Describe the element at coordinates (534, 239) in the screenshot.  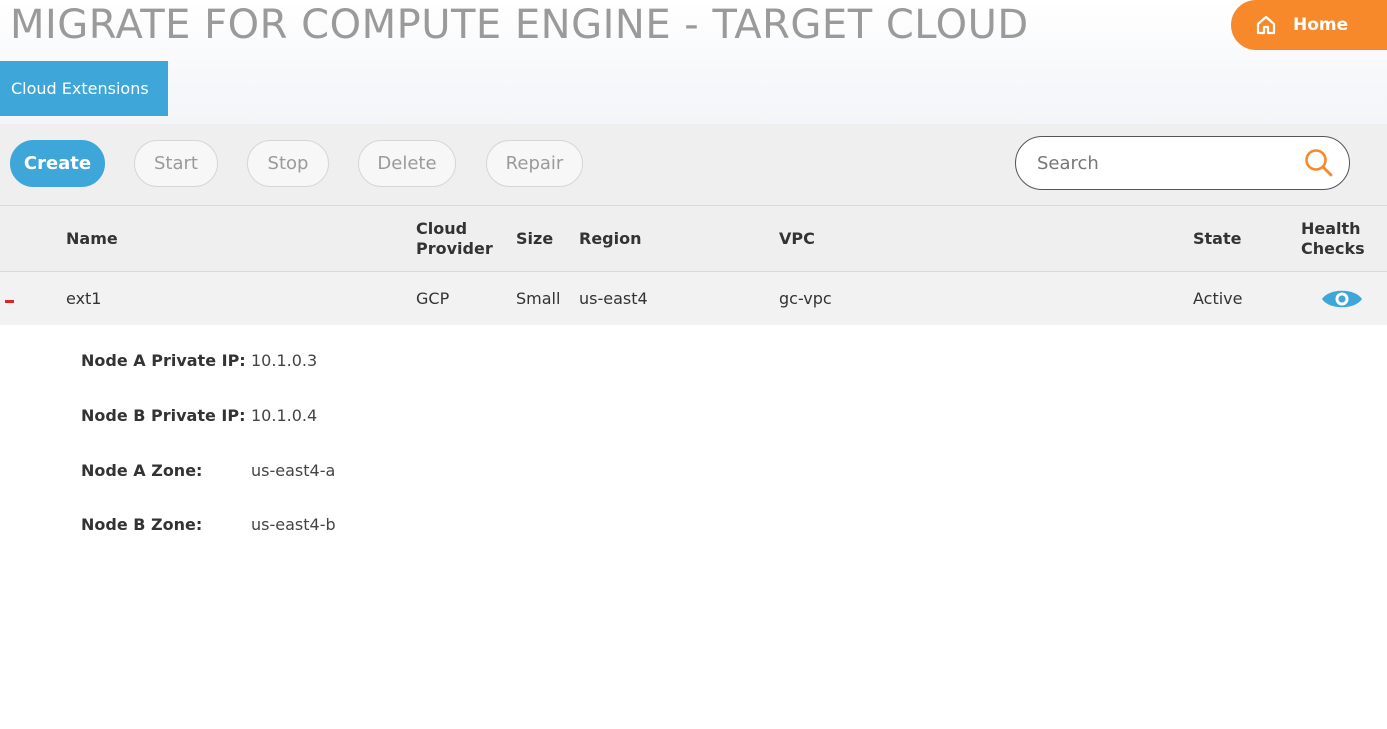
I see `column-header-size: Size` at that location.